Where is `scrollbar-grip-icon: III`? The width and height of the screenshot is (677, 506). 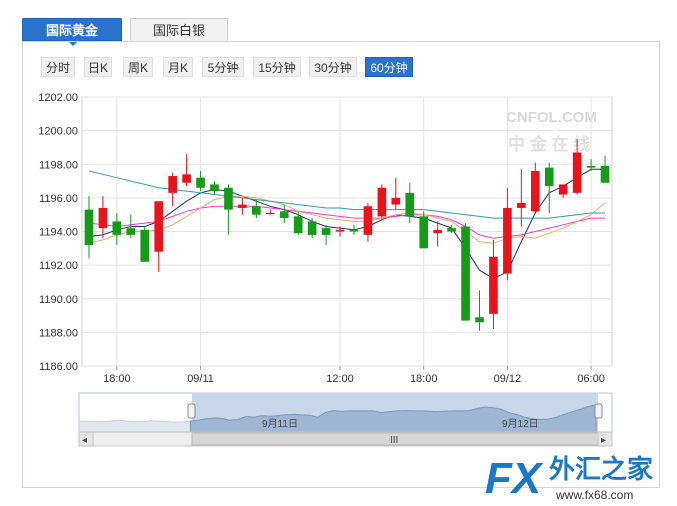 scrollbar-grip-icon: III is located at coordinates (394, 440).